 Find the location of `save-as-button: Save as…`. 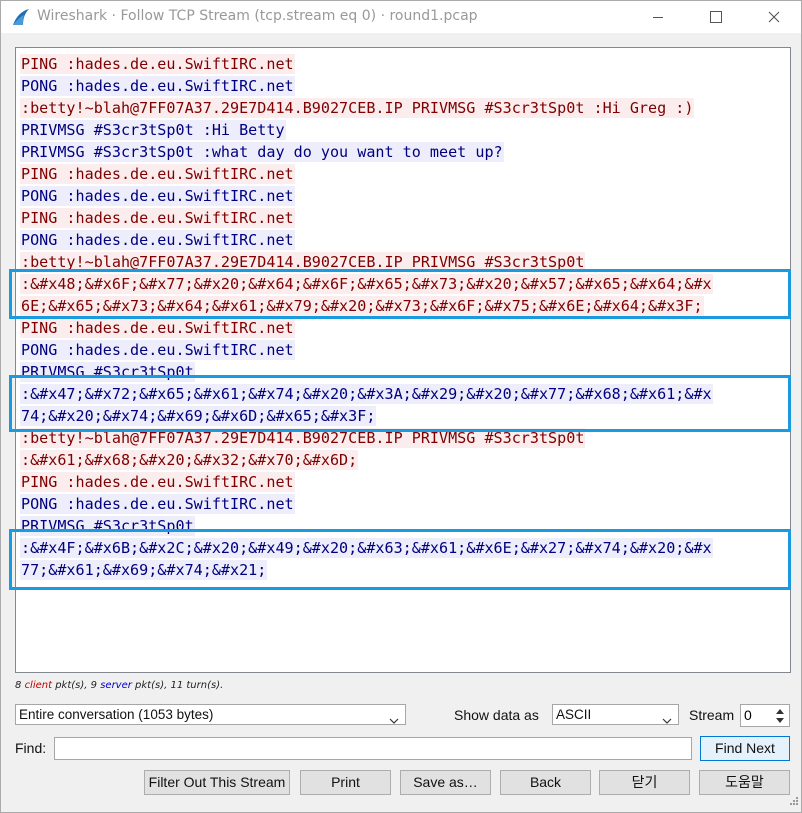

save-as-button: Save as… is located at coordinates (445, 782).